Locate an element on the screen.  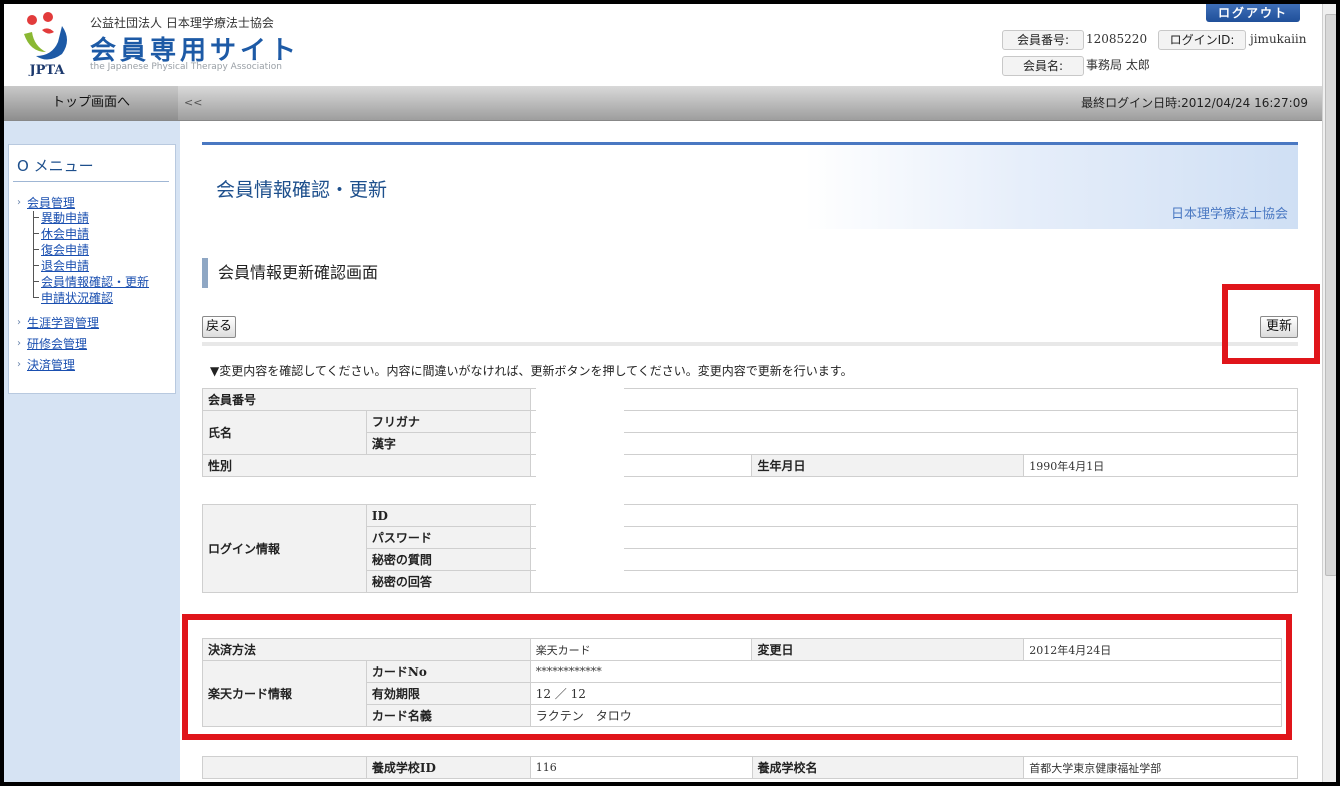
table-row: 漢字 is located at coordinates (751, 443).